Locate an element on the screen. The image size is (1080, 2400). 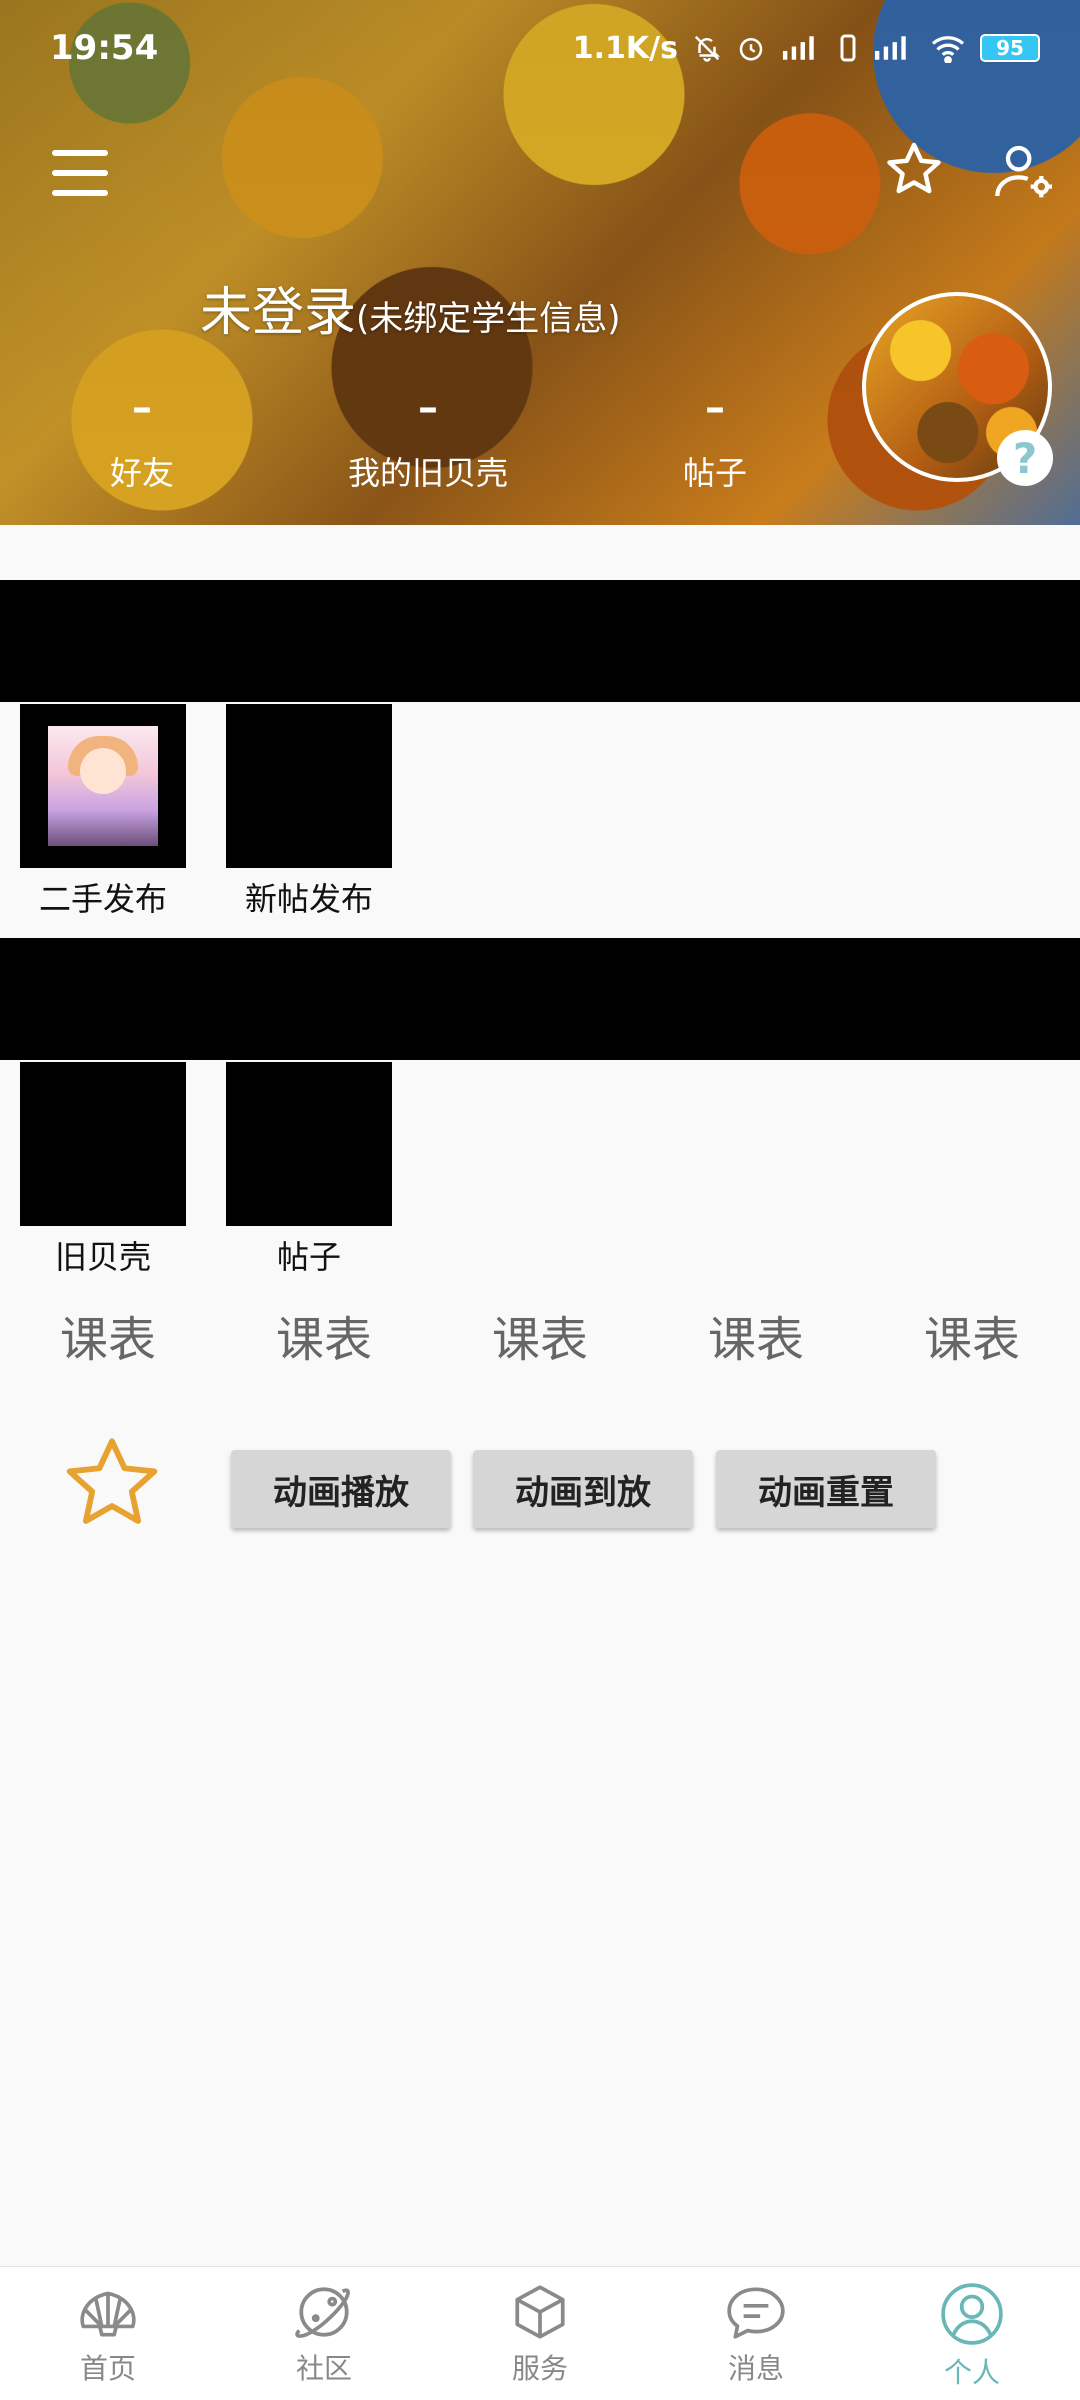
login-status: 未登录(未绑定学生信息) is located at coordinates (410, 307).